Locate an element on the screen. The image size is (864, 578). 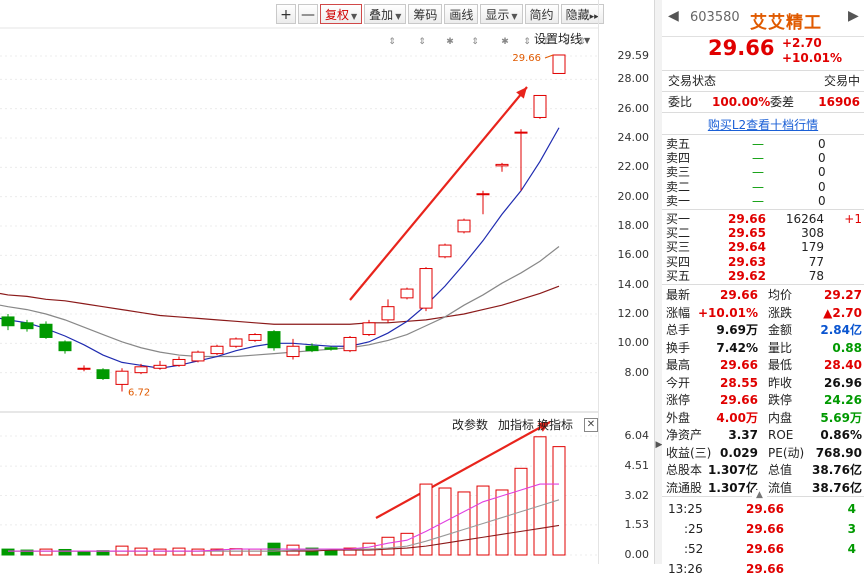
draw-line-button: 画线 is located at coordinates (461, 14).